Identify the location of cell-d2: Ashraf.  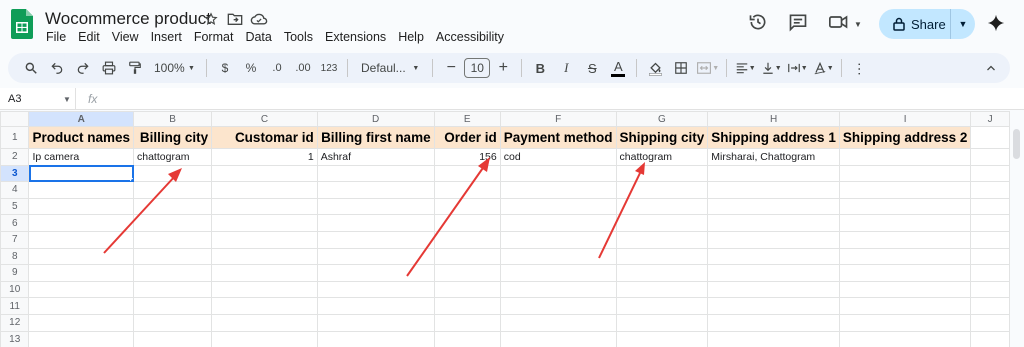
(375, 157).